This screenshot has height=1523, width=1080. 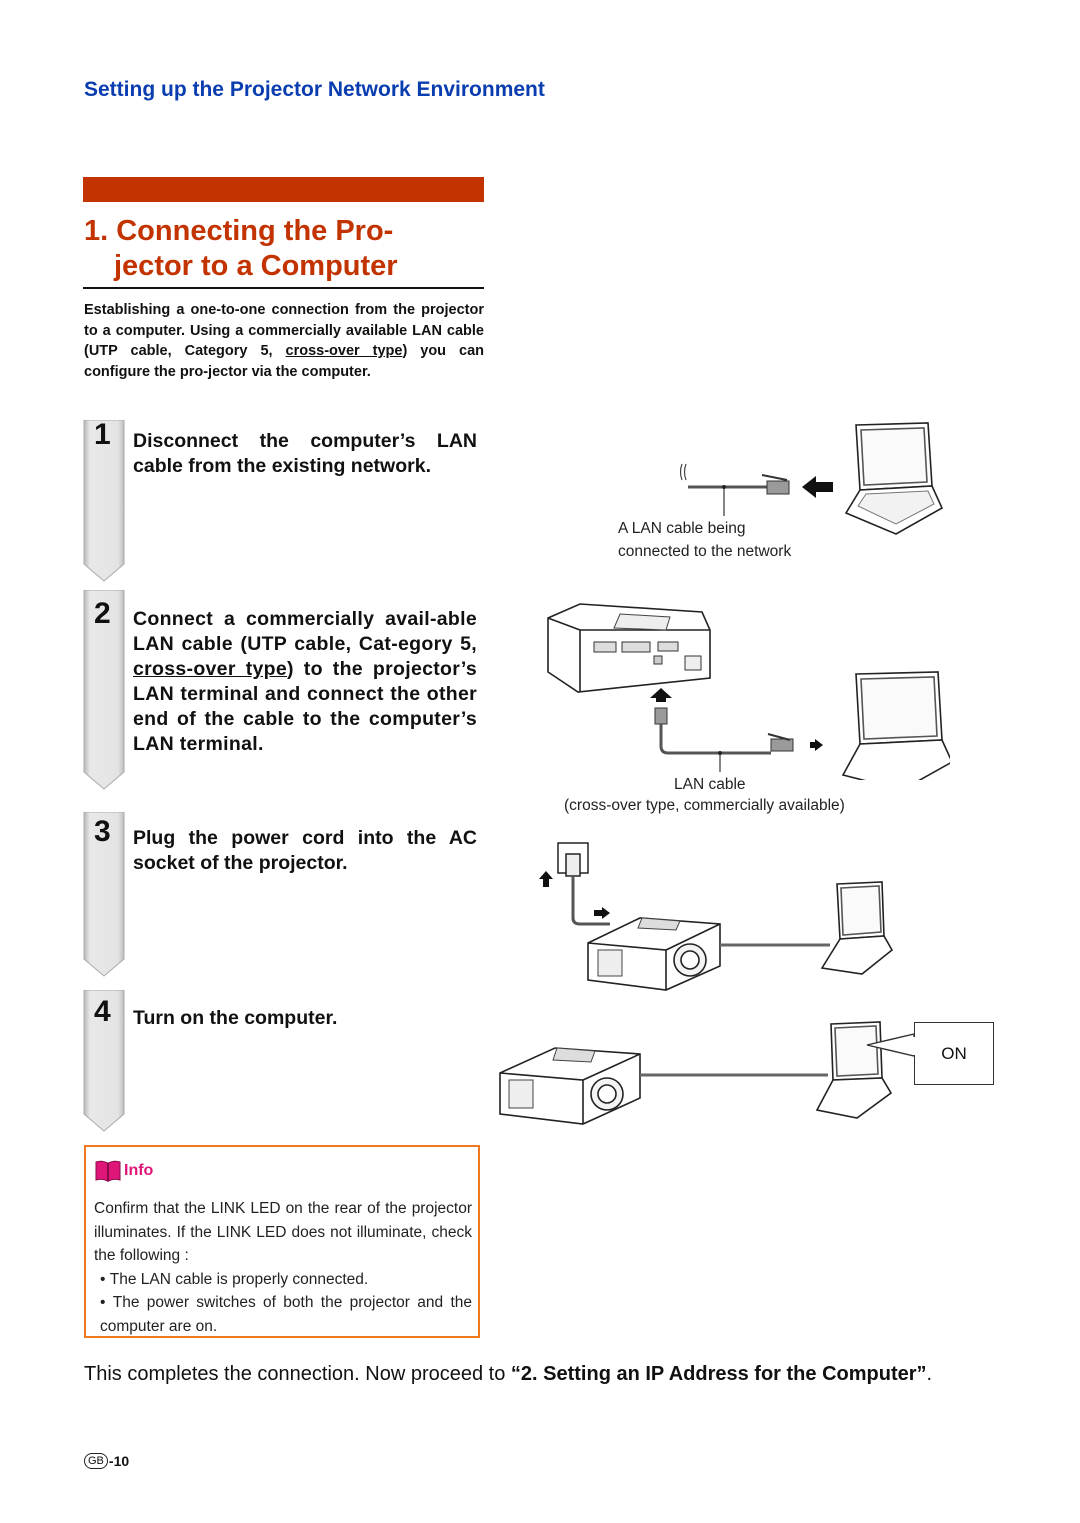 I want to click on fig2-caption-line1: LAN cable, so click(x=710, y=784).